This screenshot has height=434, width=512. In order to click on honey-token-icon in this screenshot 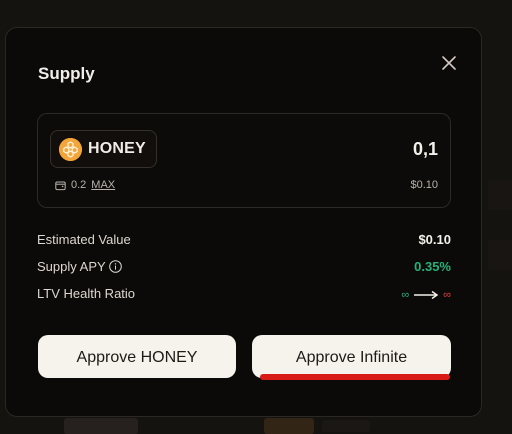, I will do `click(70, 149)`.